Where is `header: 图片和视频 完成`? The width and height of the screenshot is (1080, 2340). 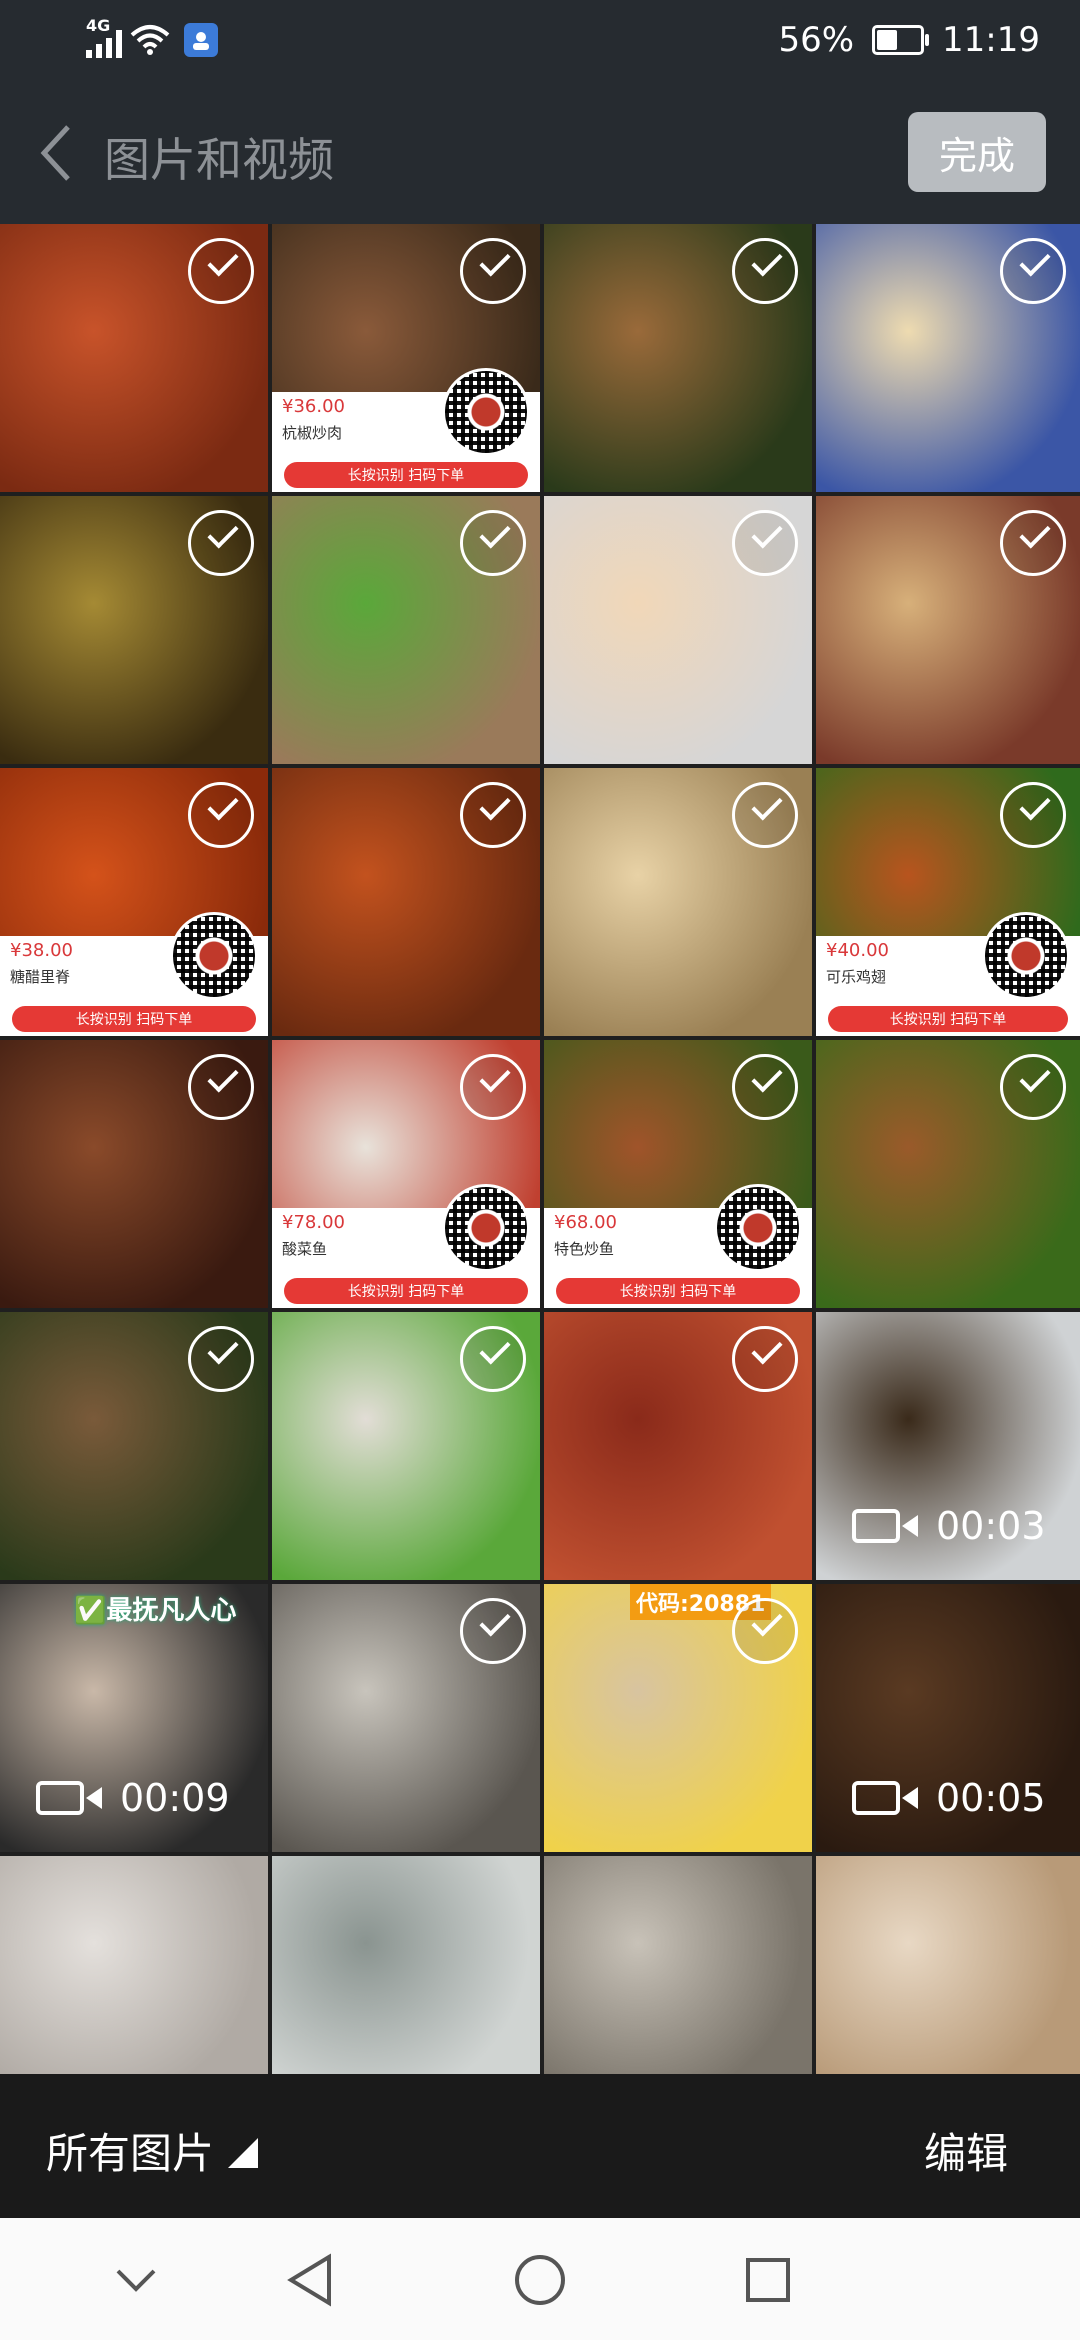
header: 图片和视频 完成 is located at coordinates (540, 152).